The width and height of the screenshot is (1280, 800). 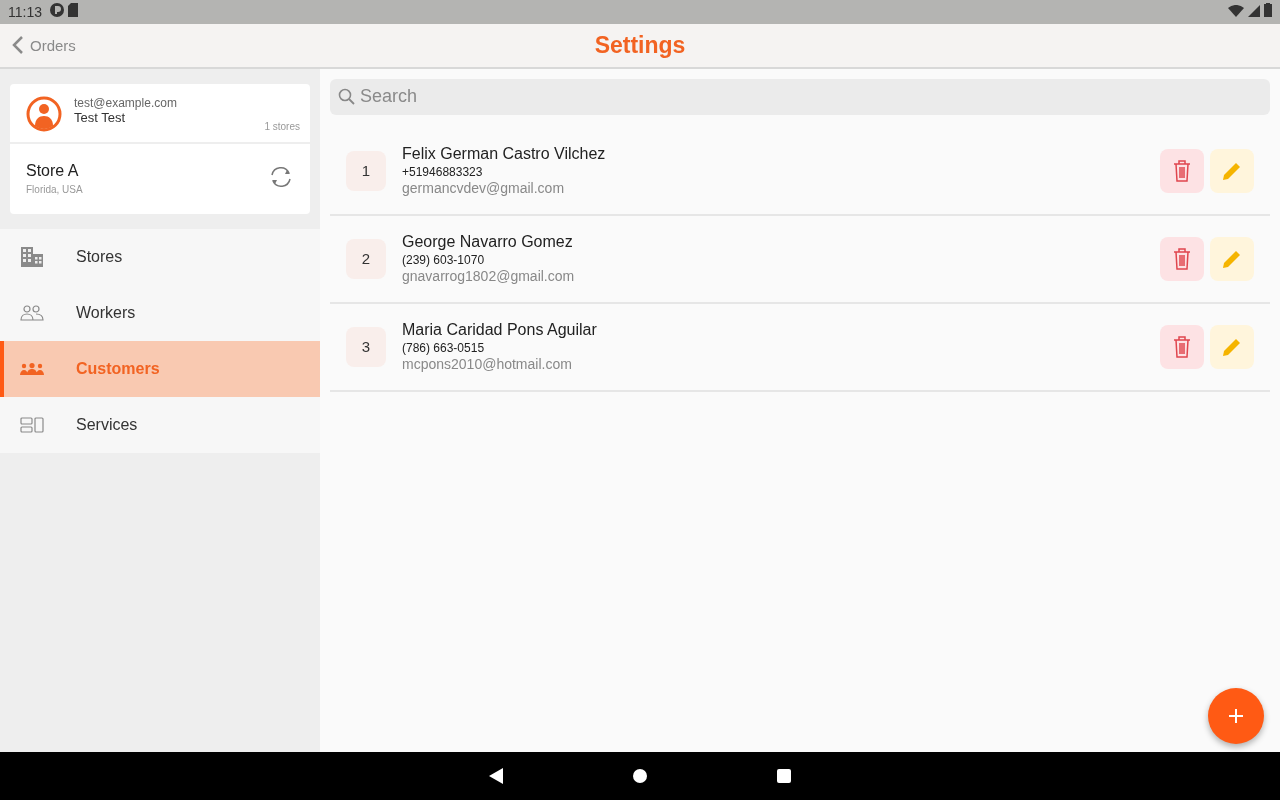 What do you see at coordinates (443, 172) in the screenshot?
I see `customer-phone: +51946883323` at bounding box center [443, 172].